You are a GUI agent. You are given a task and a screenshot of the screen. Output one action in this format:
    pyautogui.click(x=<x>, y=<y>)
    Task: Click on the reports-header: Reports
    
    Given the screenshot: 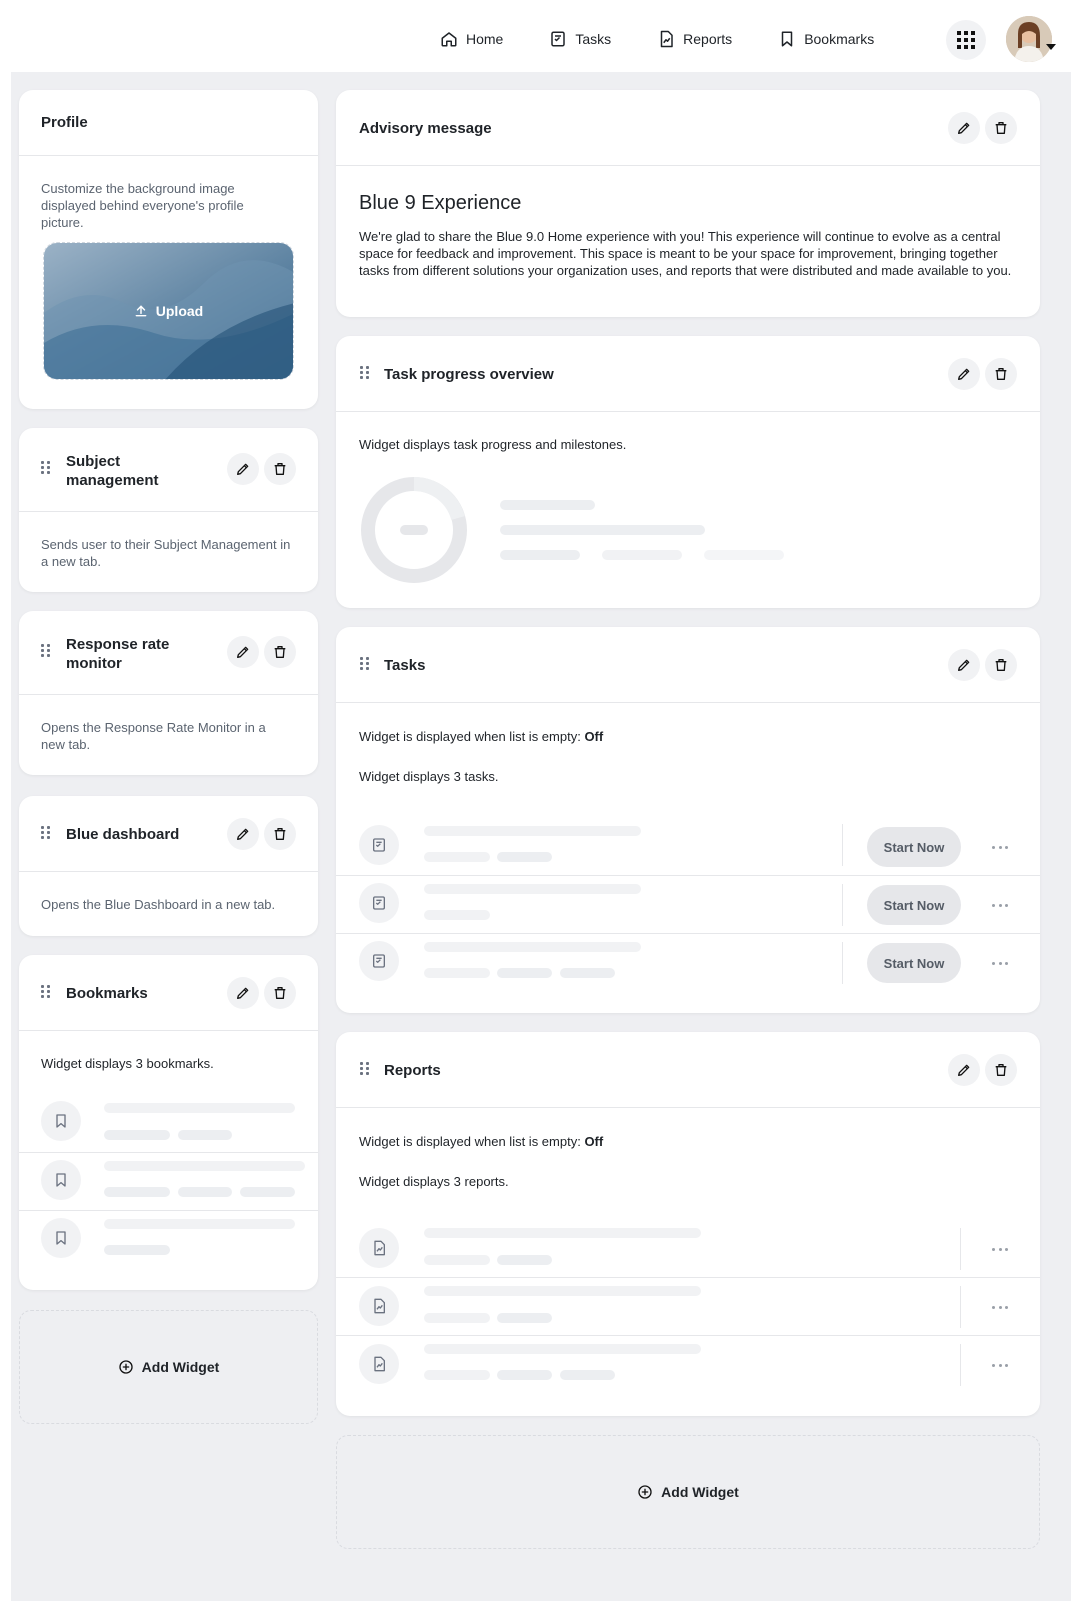 What is the action you would take?
    pyautogui.click(x=688, y=1070)
    